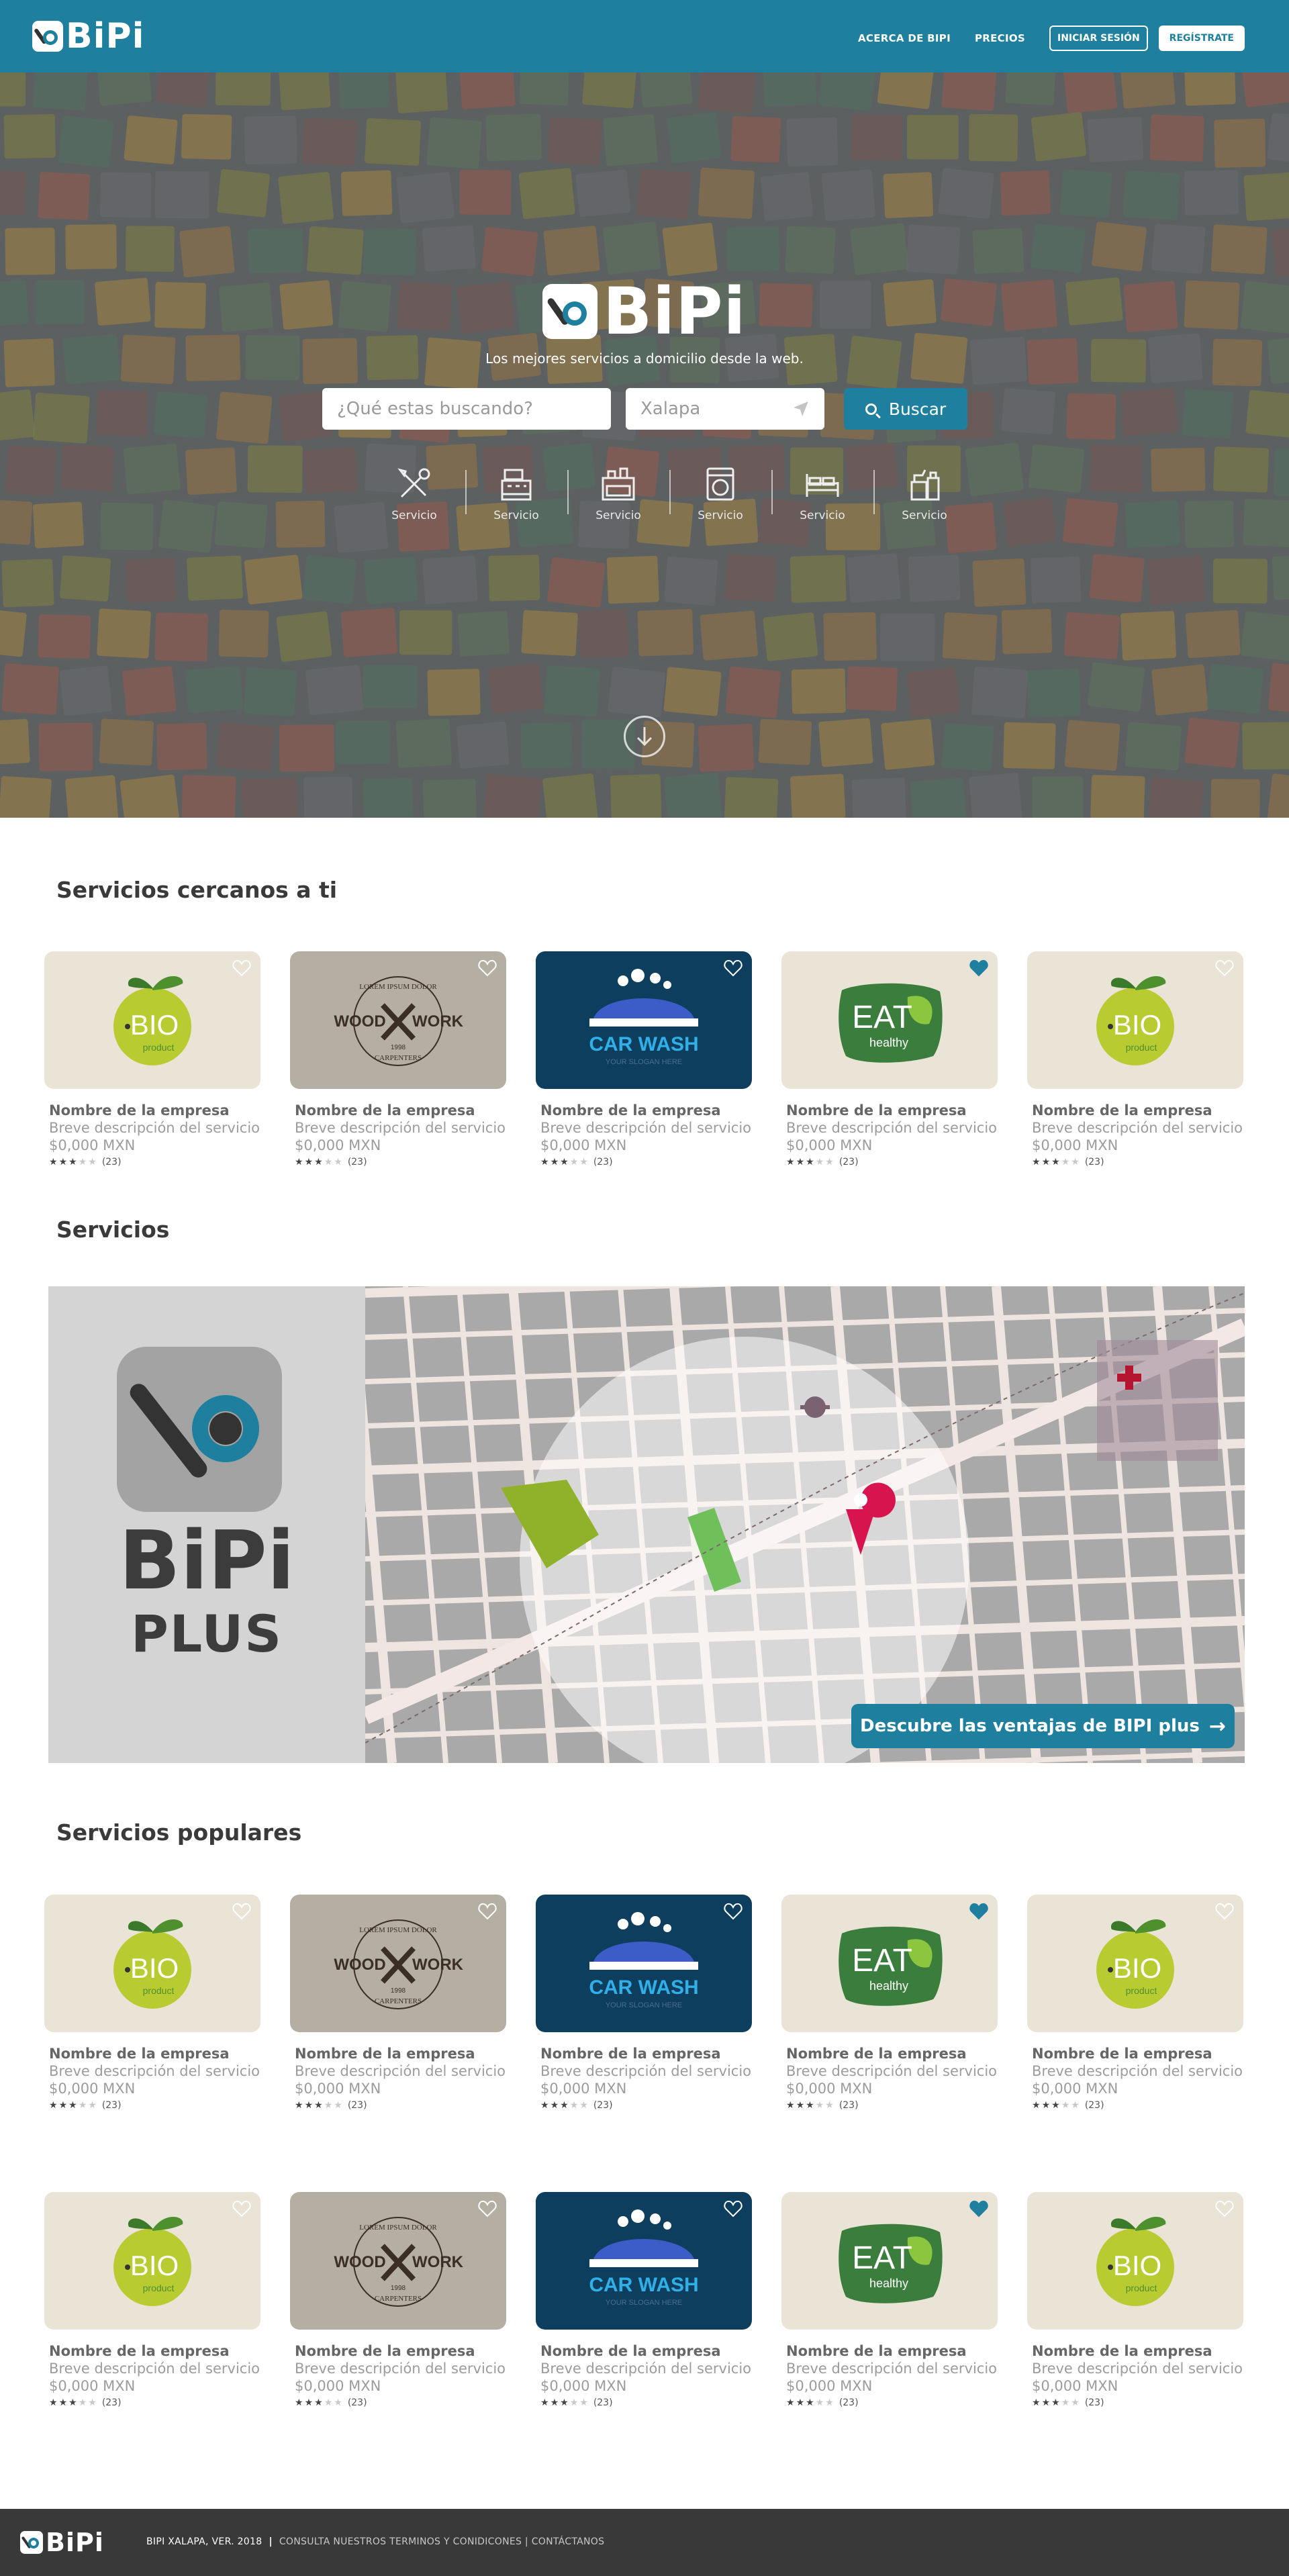 The width and height of the screenshot is (1289, 2576). Describe the element at coordinates (1000, 38) in the screenshot. I see `nav-pricing-link: PRECIOS` at that location.